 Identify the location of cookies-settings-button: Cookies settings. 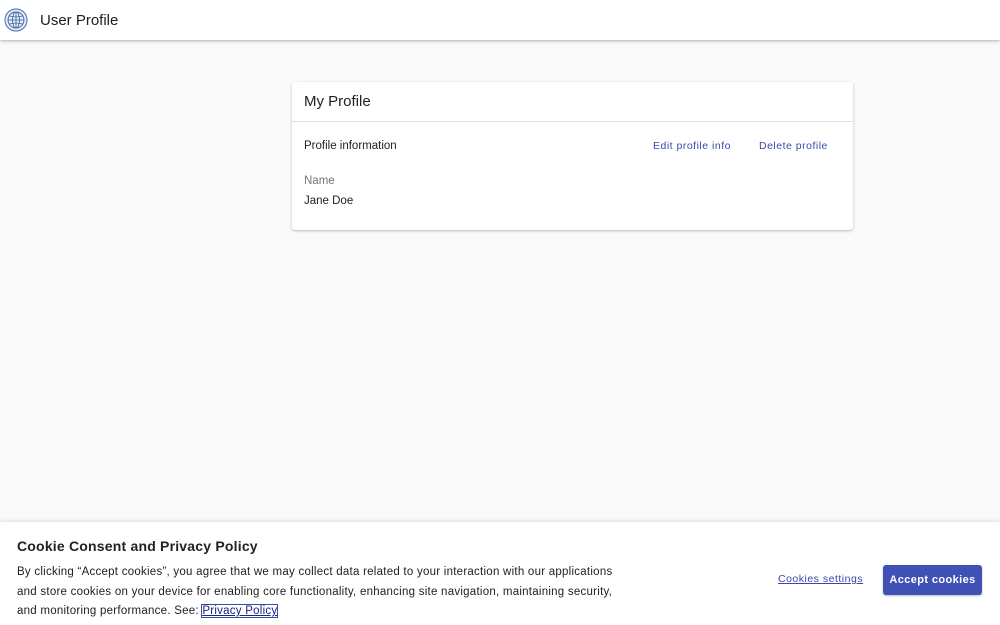
(820, 579).